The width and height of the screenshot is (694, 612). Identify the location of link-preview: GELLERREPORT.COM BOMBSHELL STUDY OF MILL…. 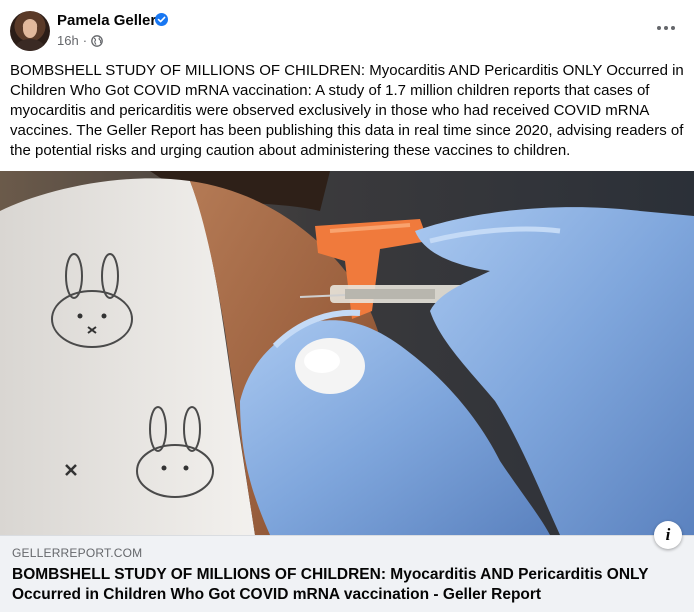
(347, 573).